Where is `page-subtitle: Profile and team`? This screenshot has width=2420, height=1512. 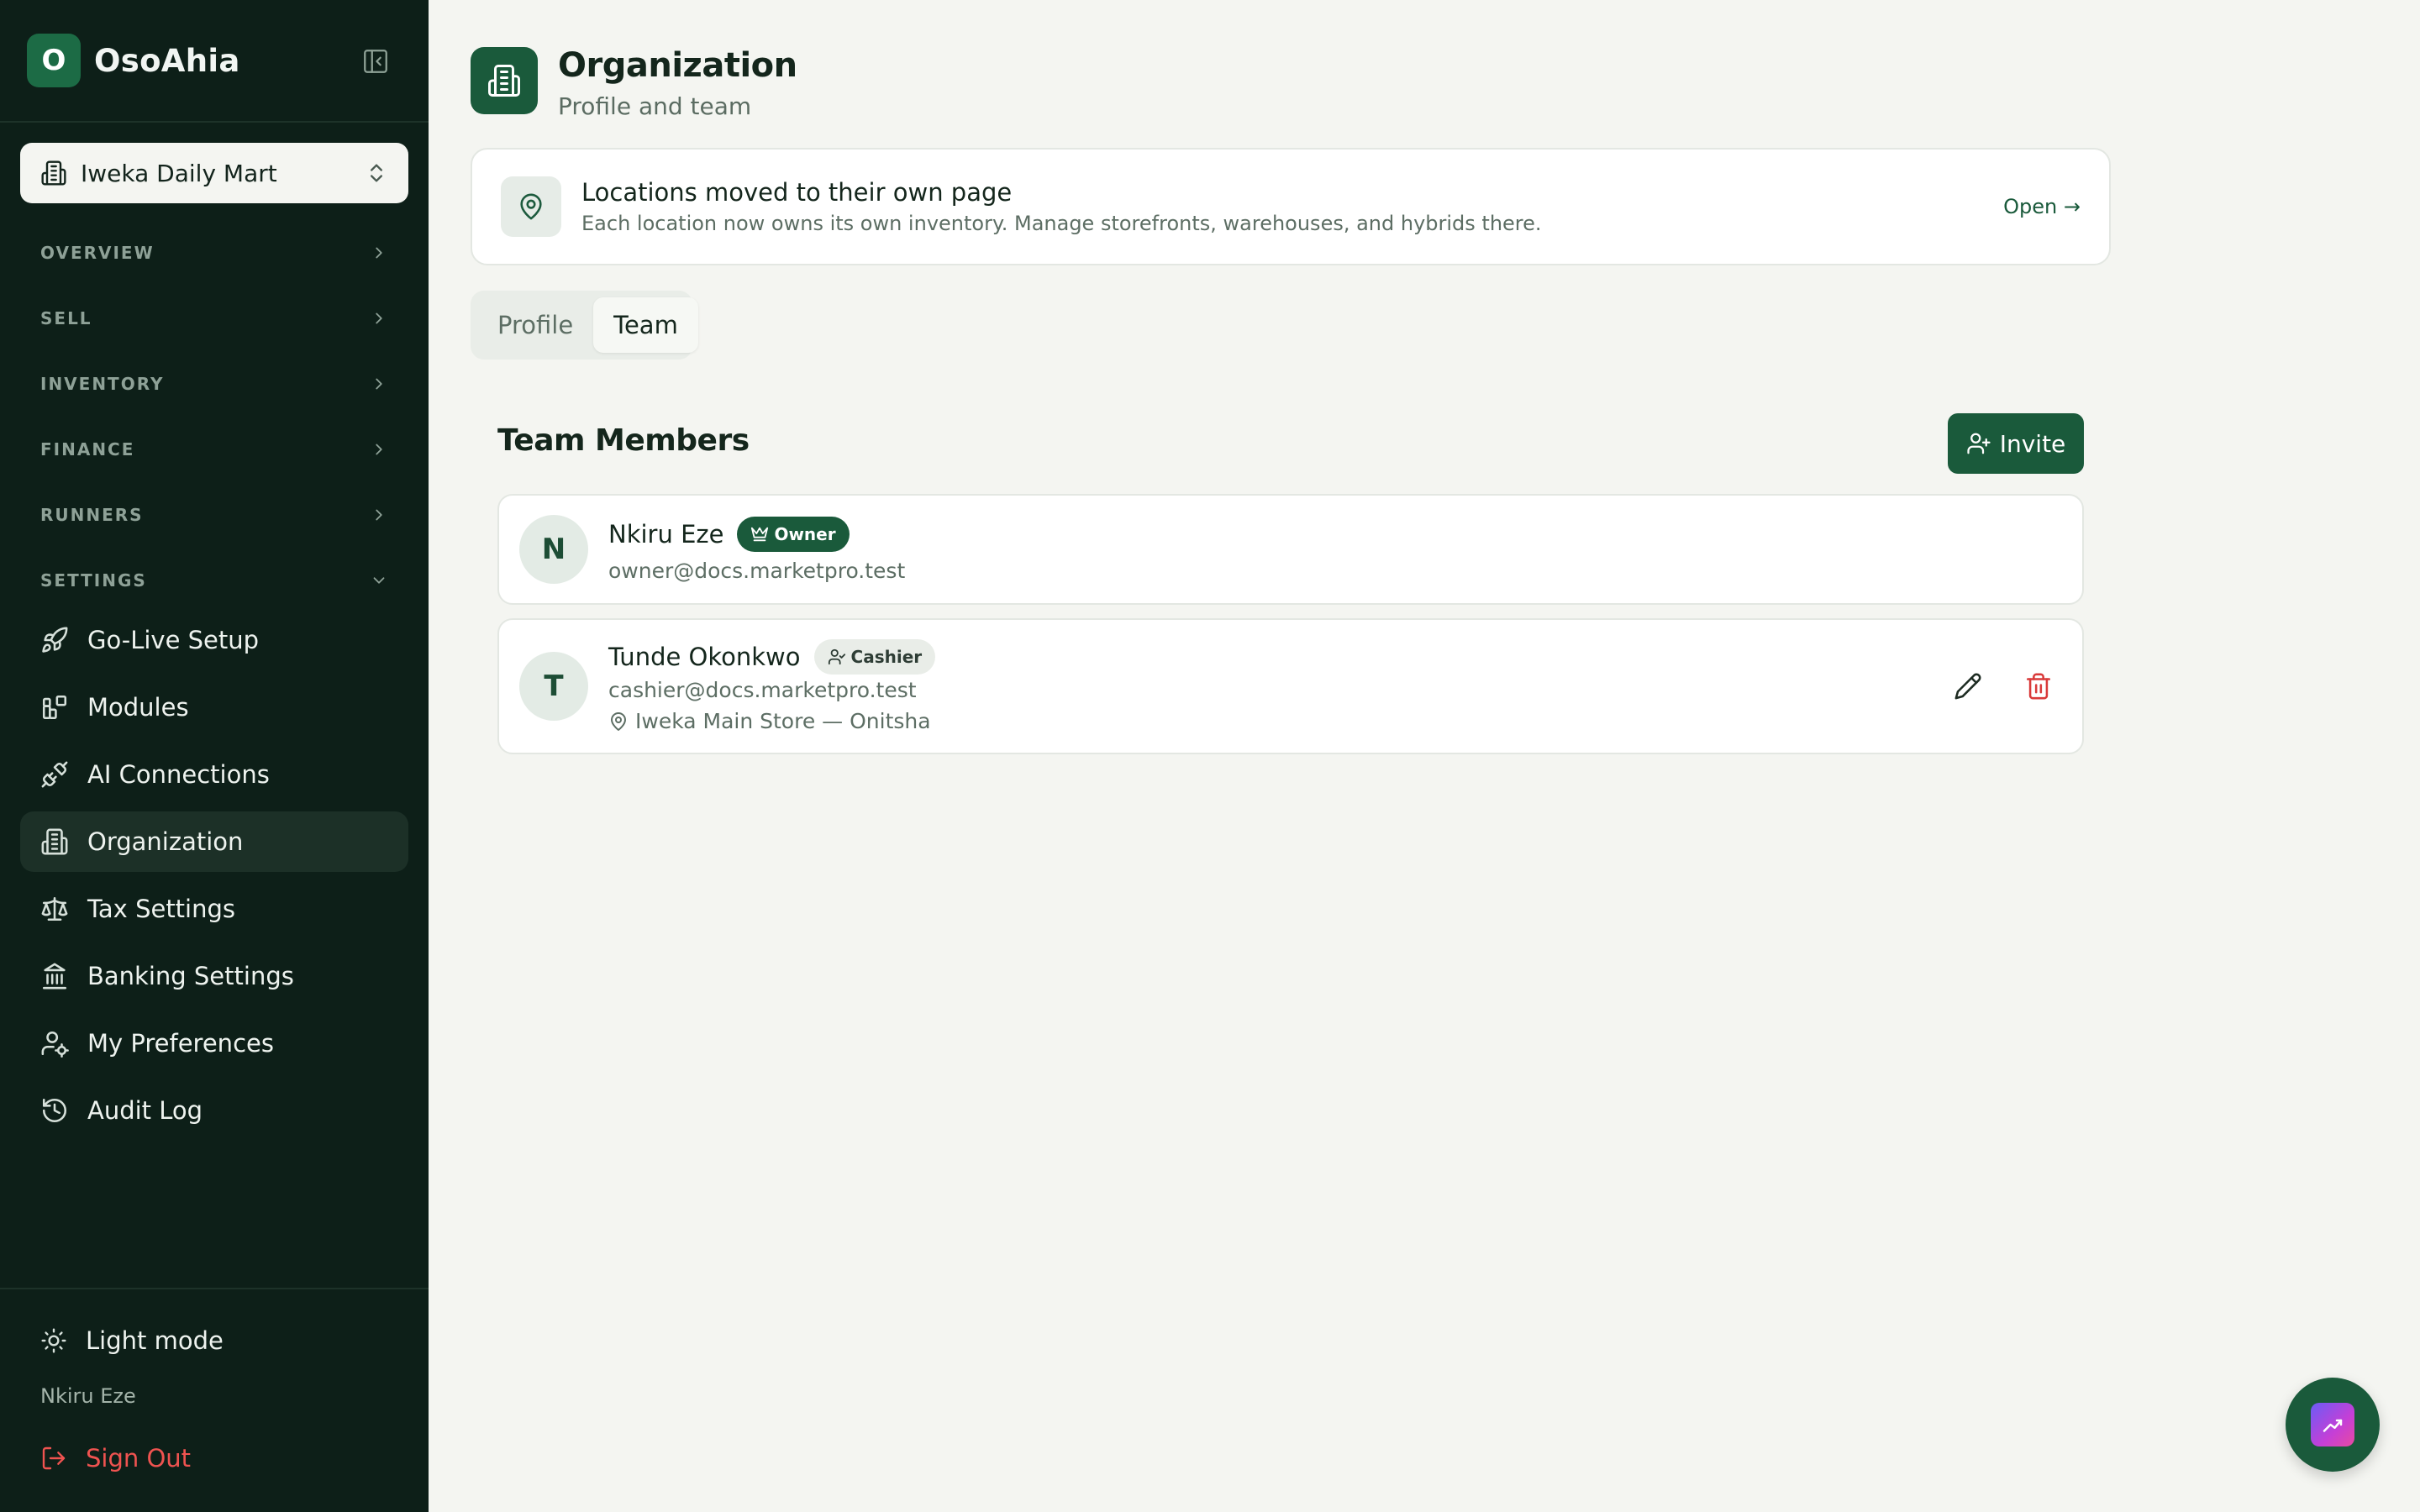 page-subtitle: Profile and team is located at coordinates (655, 106).